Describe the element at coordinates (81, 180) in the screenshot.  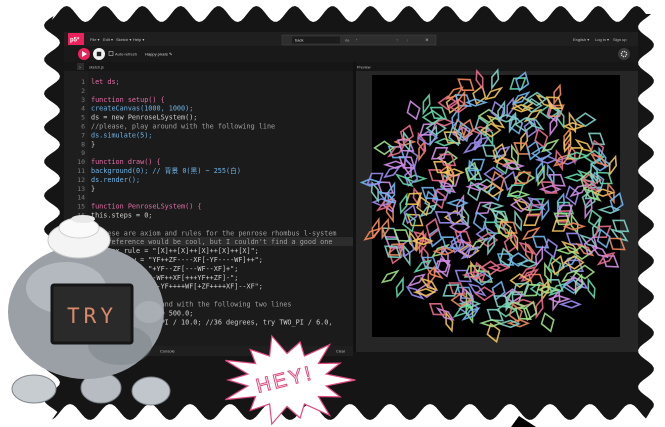
I see `line-number: 12` at that location.